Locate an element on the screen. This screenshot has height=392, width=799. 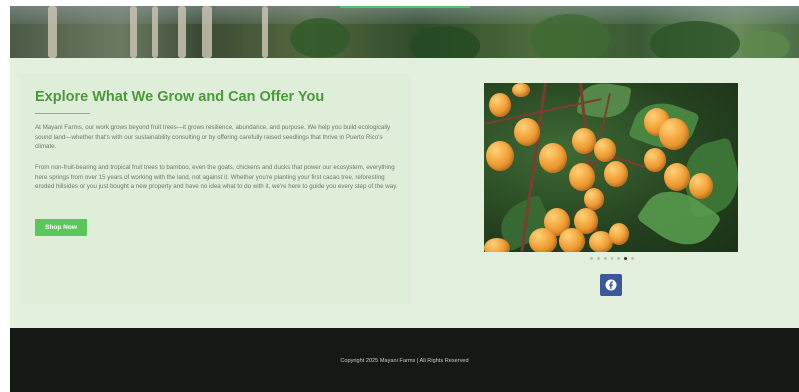
hero-banner-image is located at coordinates (404, 32).